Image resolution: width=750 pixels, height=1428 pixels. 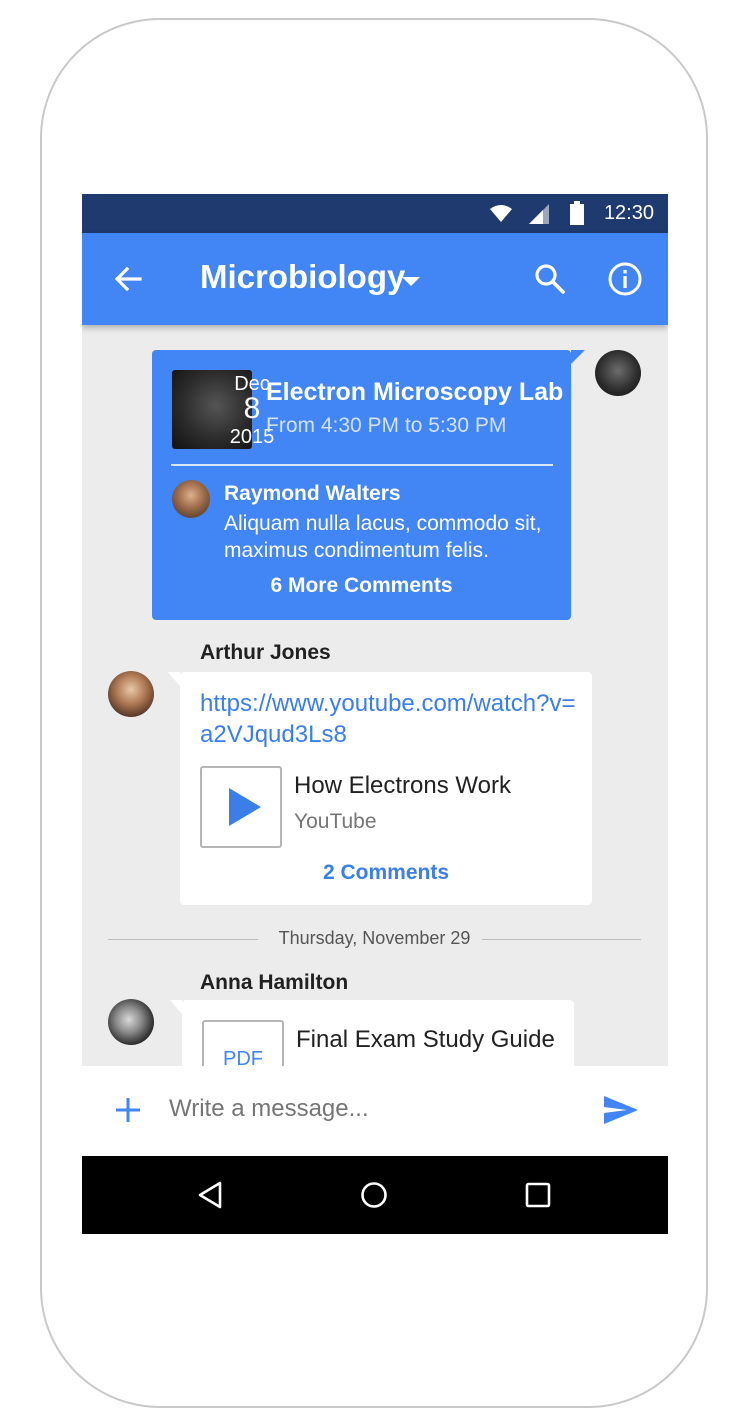 I want to click on video-thumbnail, so click(x=241, y=807).